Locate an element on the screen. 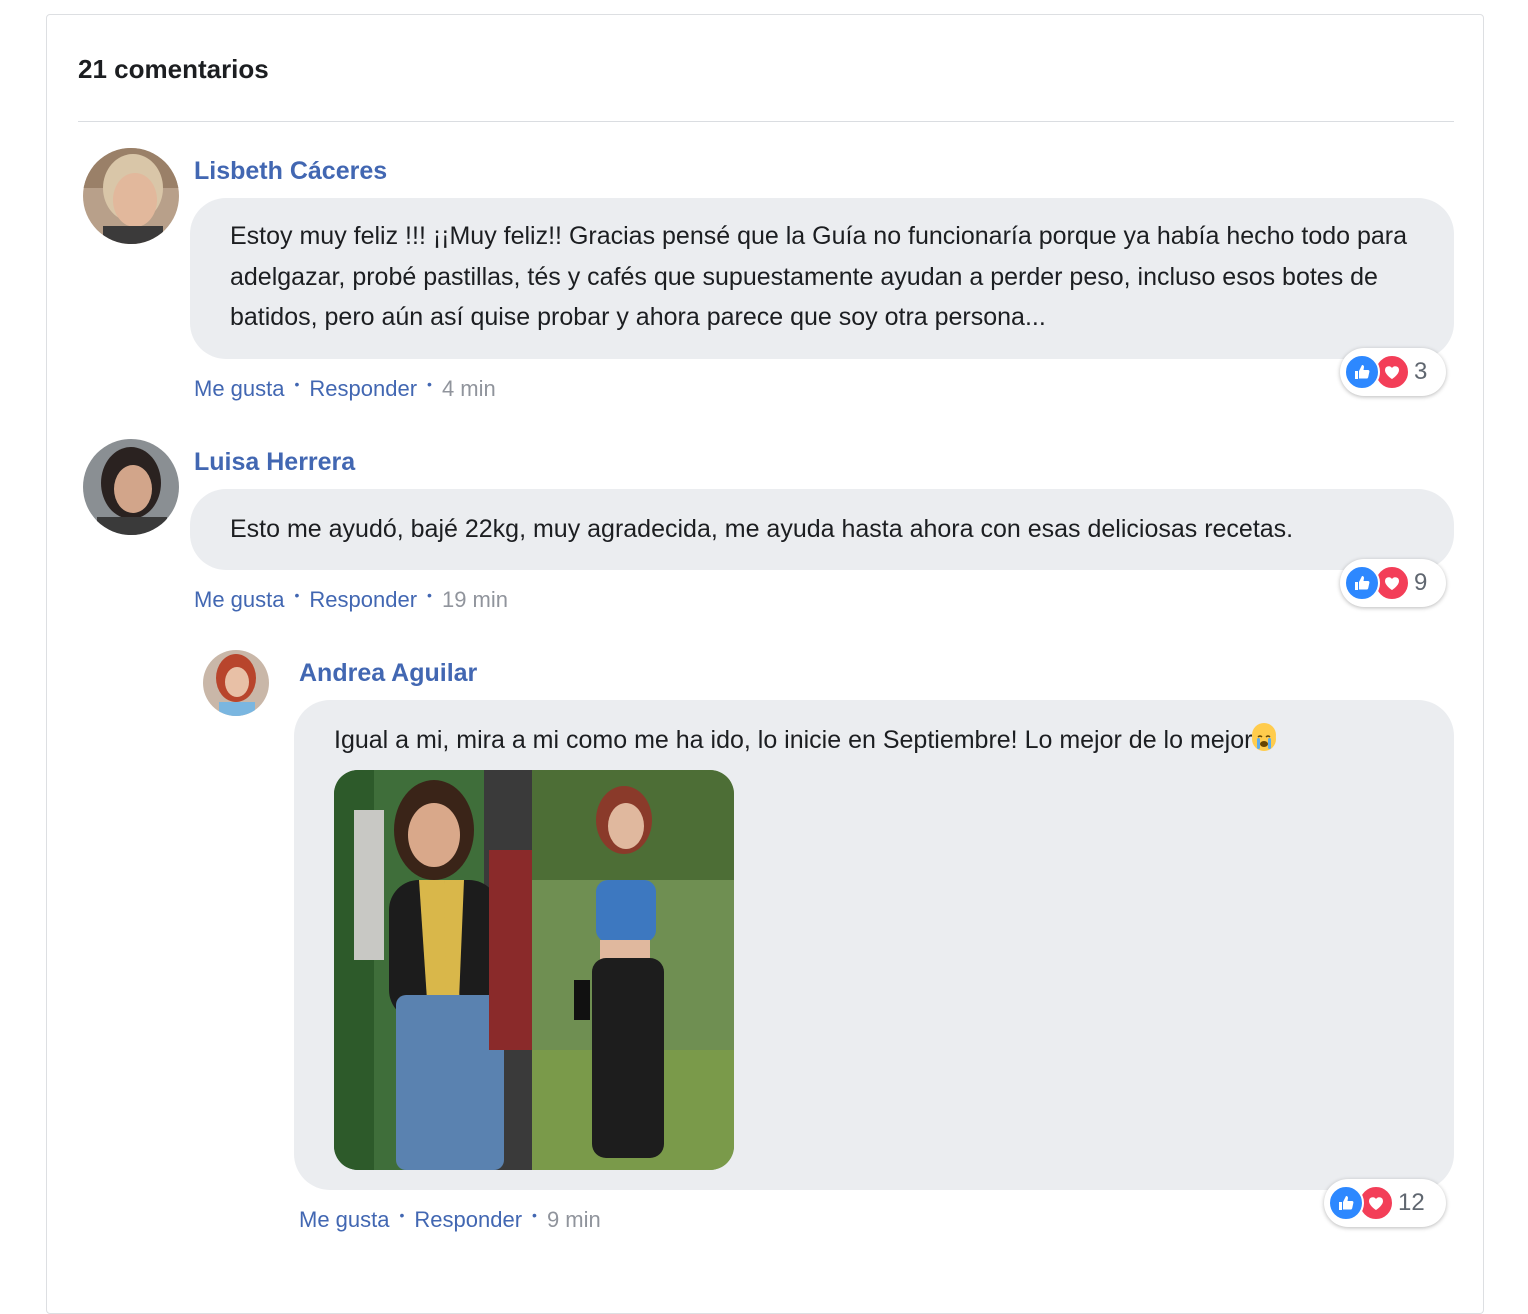  divider is located at coordinates (766, 121).